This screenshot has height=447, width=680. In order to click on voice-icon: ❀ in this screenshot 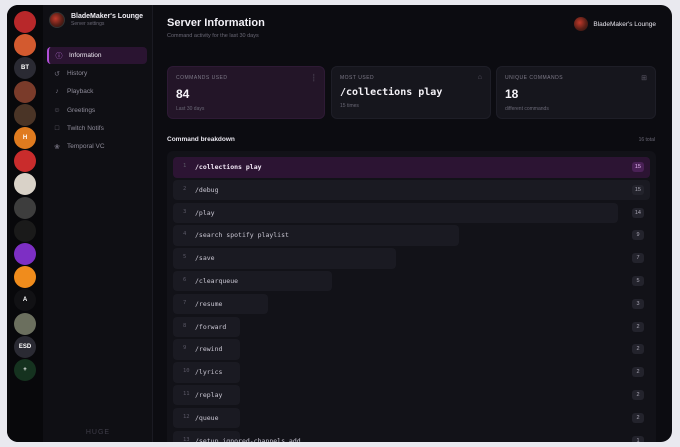, I will do `click(57, 147)`.